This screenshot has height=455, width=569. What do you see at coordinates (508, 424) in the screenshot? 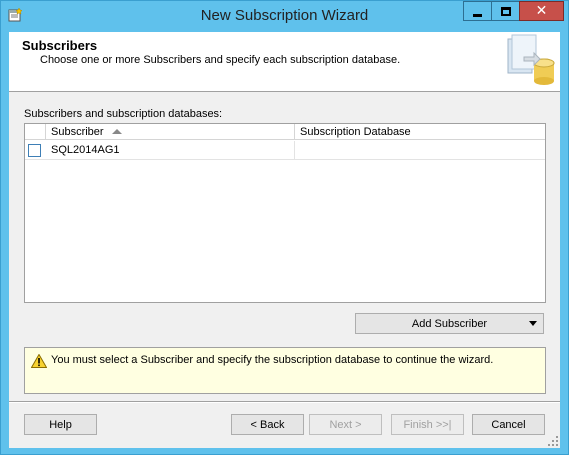
I see `cancel-button: Cancel` at bounding box center [508, 424].